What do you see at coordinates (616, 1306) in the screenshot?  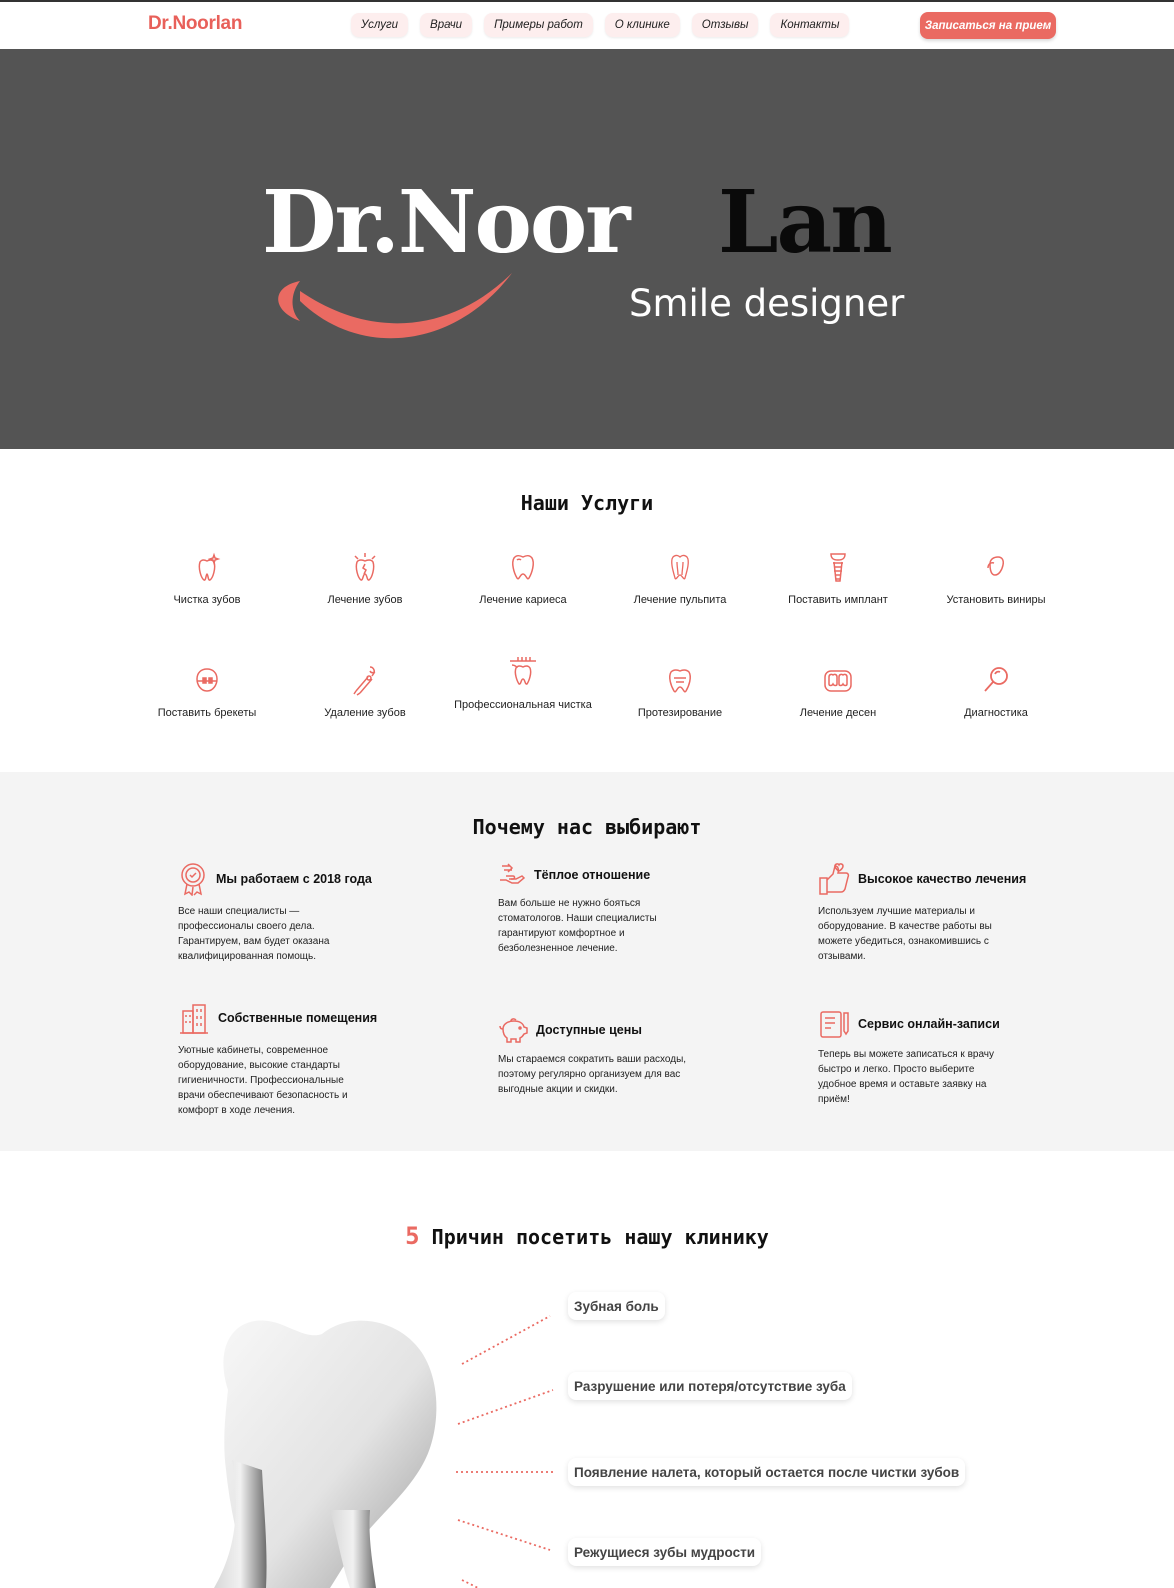 I see `reason-item: Зубная боль` at bounding box center [616, 1306].